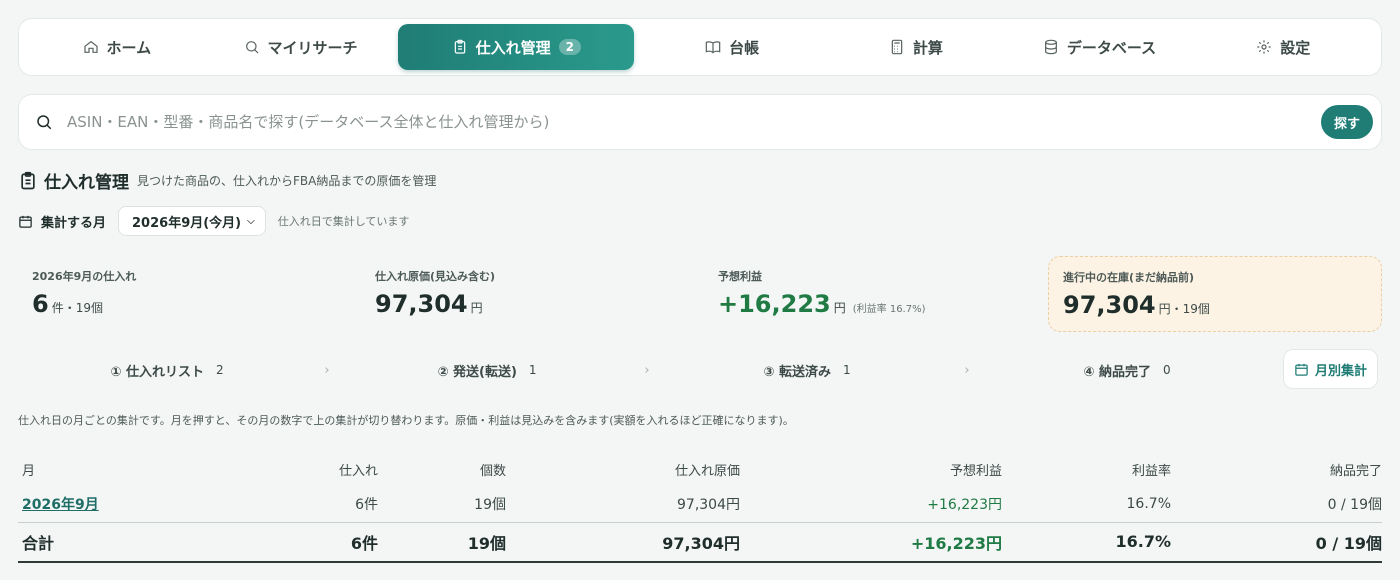  I want to click on monthly-summary-button: 月別集計, so click(1330, 369).